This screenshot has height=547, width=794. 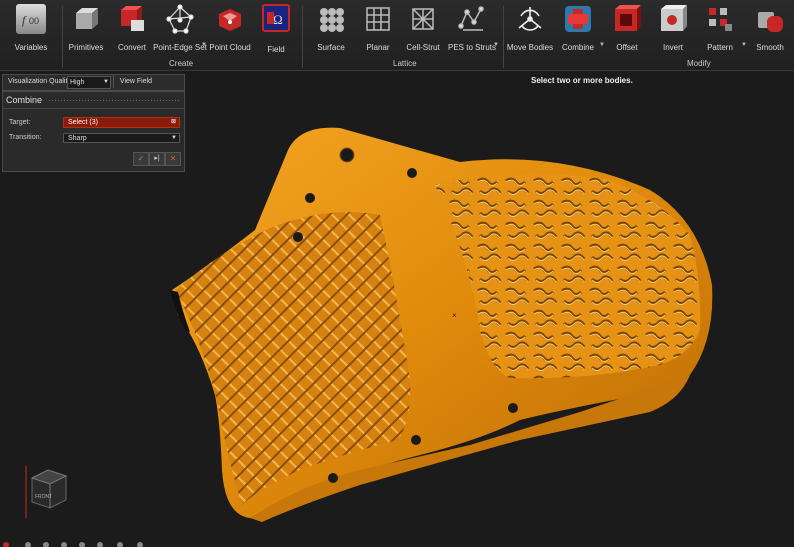 What do you see at coordinates (347, 155) in the screenshot?
I see `mount-hole` at bounding box center [347, 155].